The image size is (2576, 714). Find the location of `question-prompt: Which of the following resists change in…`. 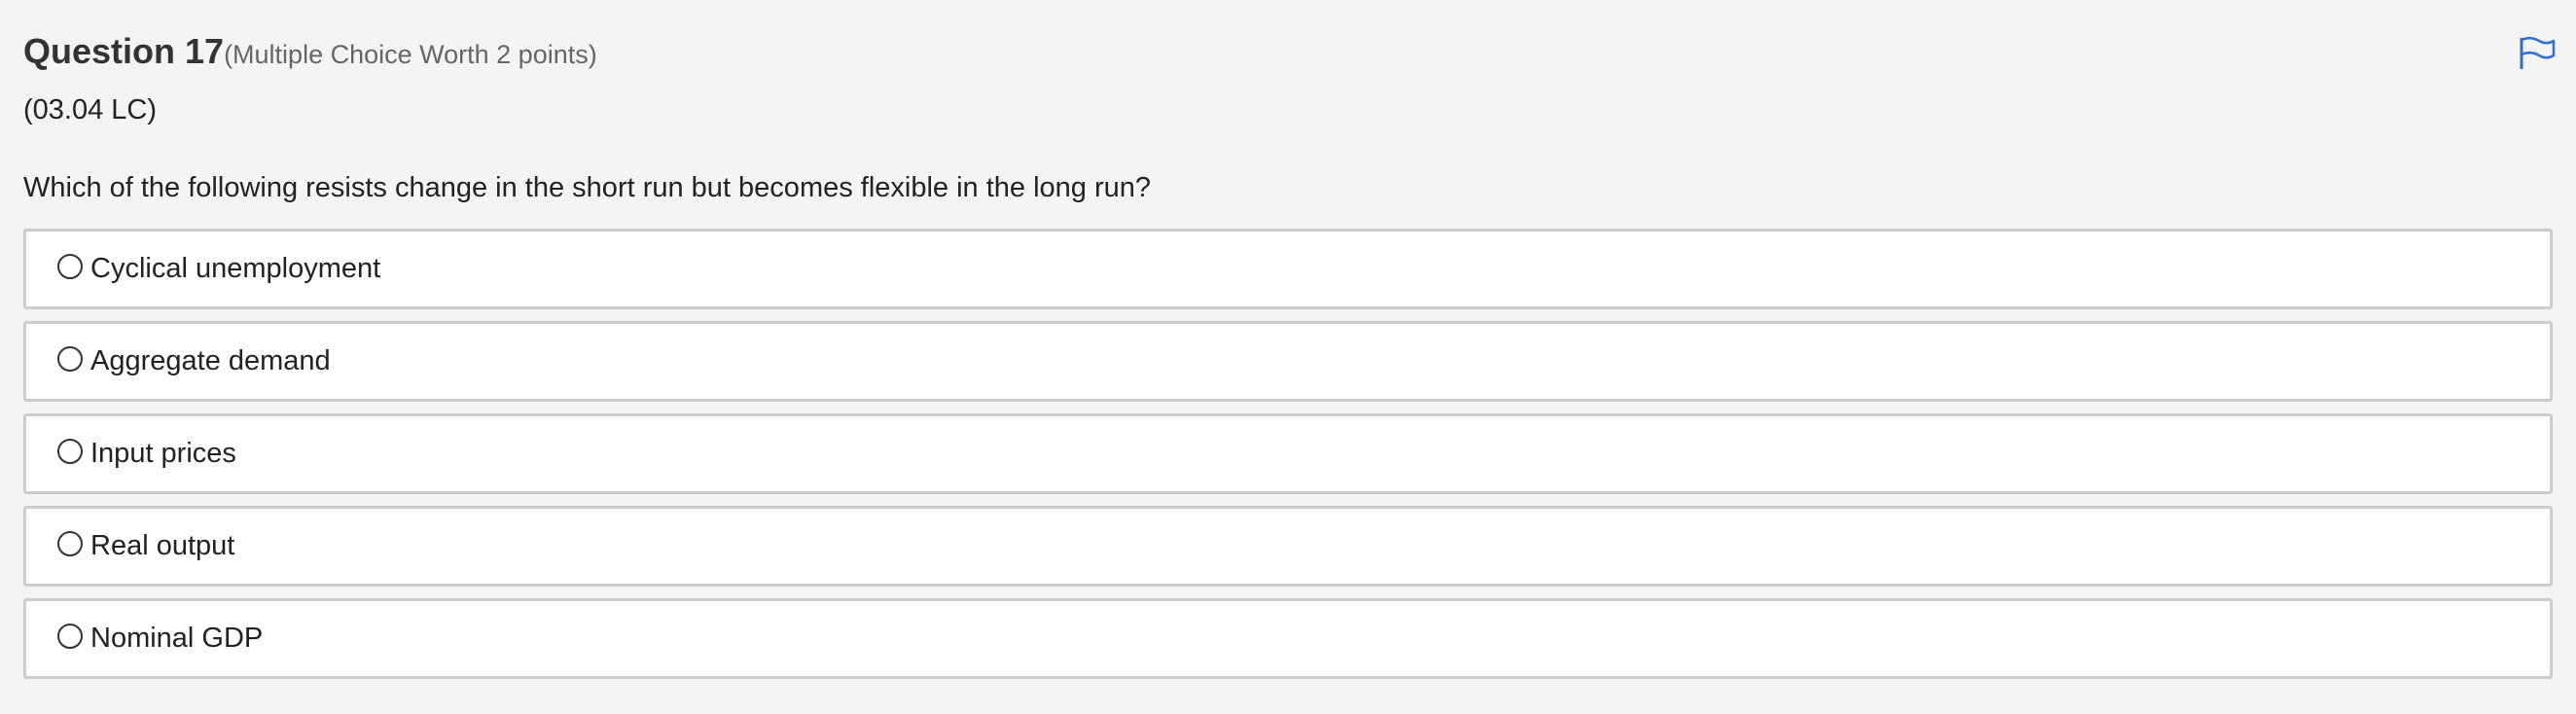

question-prompt: Which of the following resists change in… is located at coordinates (587, 187).